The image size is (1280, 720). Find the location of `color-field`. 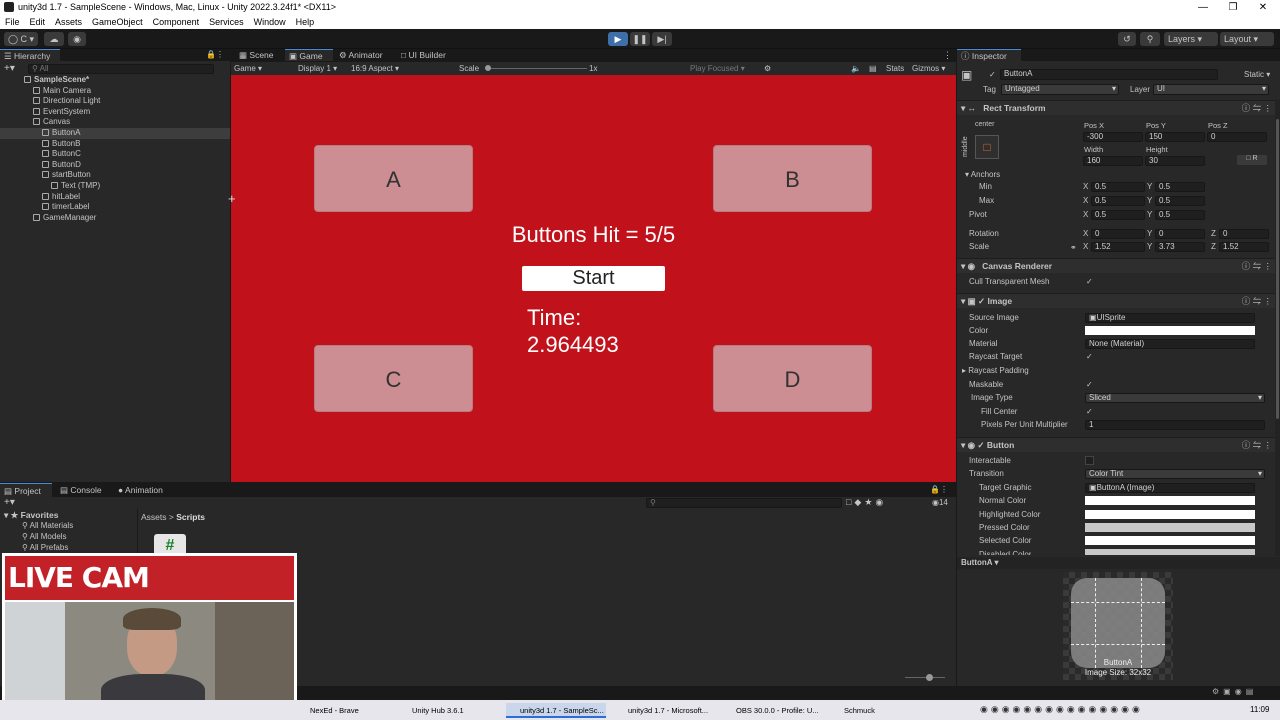

color-field is located at coordinates (1170, 330).